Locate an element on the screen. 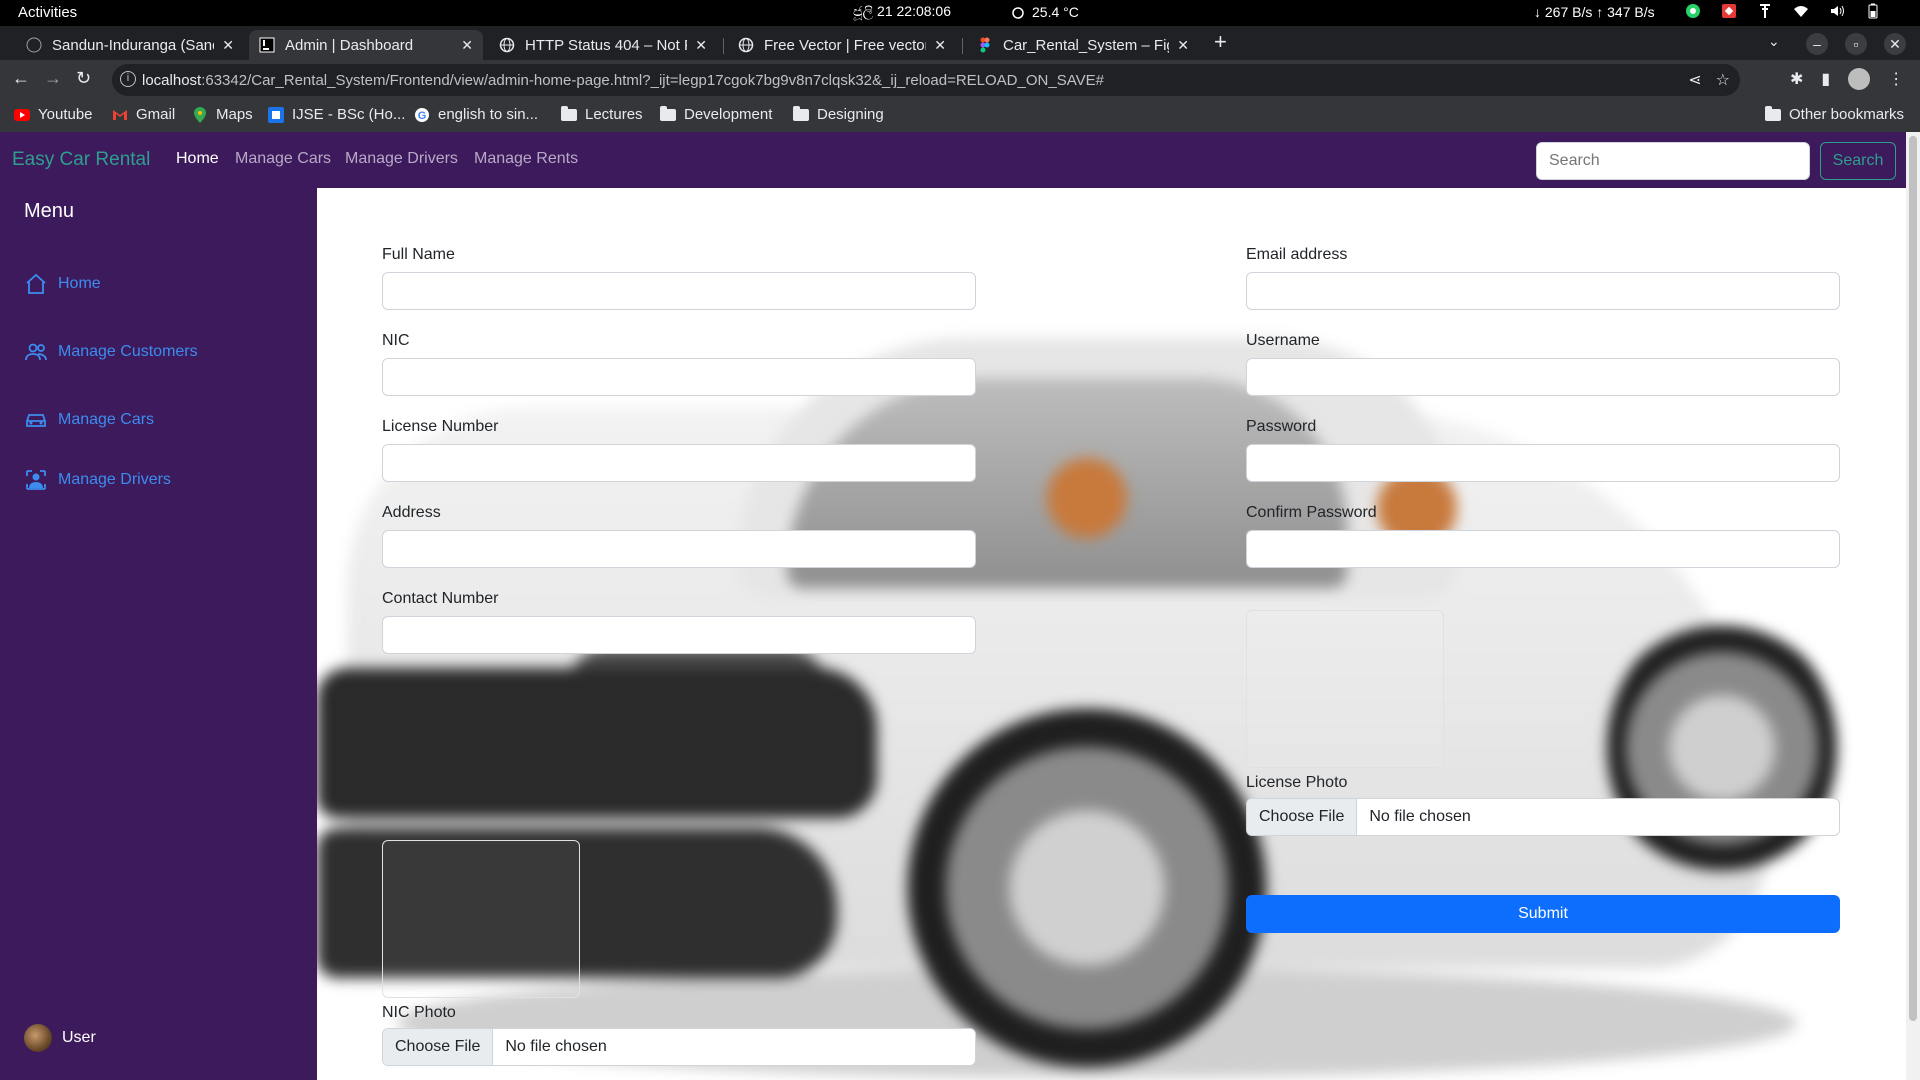 This screenshot has height=1080, width=1920. tab-figma: Car_Rental_System – Figm ✕ is located at coordinates (1083, 45).